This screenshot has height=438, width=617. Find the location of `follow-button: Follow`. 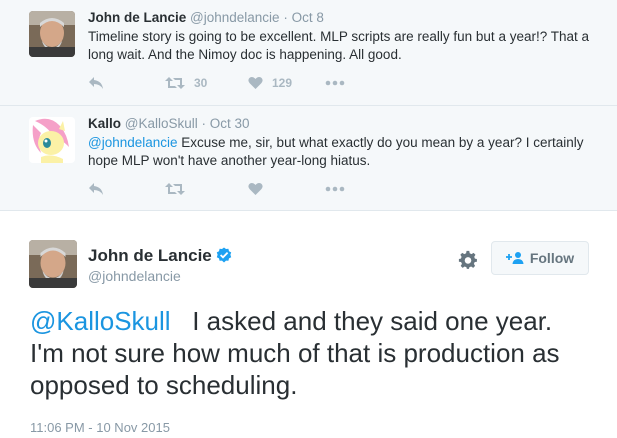

follow-button: Follow is located at coordinates (540, 258).